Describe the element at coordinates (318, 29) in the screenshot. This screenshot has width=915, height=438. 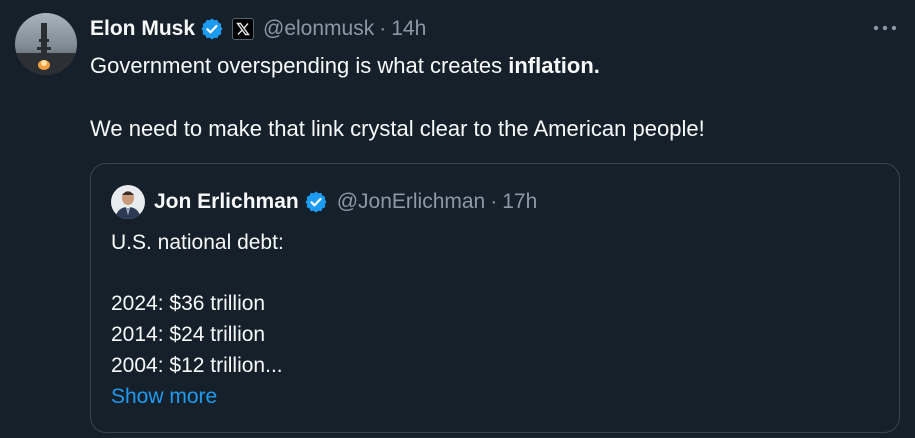
I see `author-handle: @elonmusk` at that location.